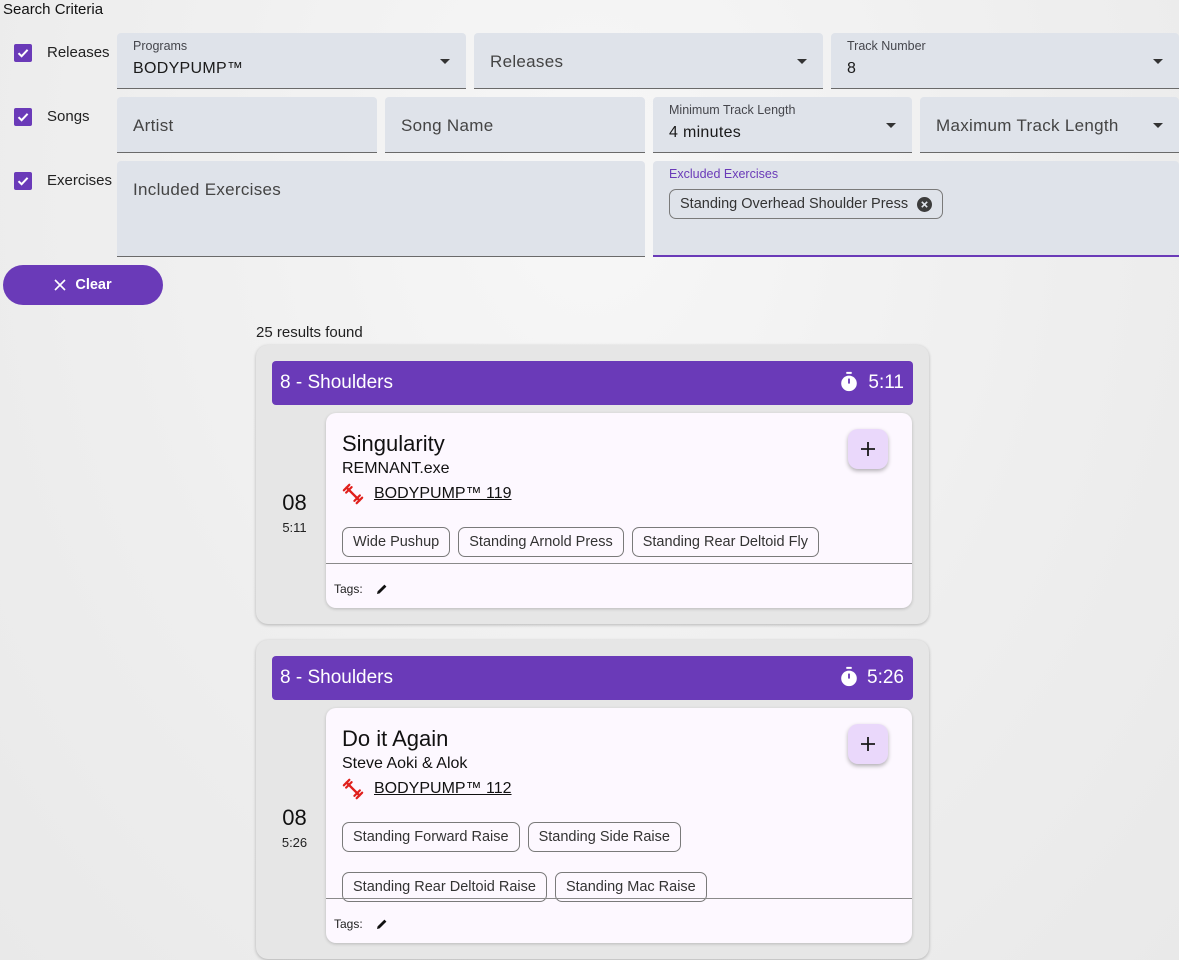 The width and height of the screenshot is (1179, 960). Describe the element at coordinates (153, 125) in the screenshot. I see `artist-placeholder: Artist` at that location.